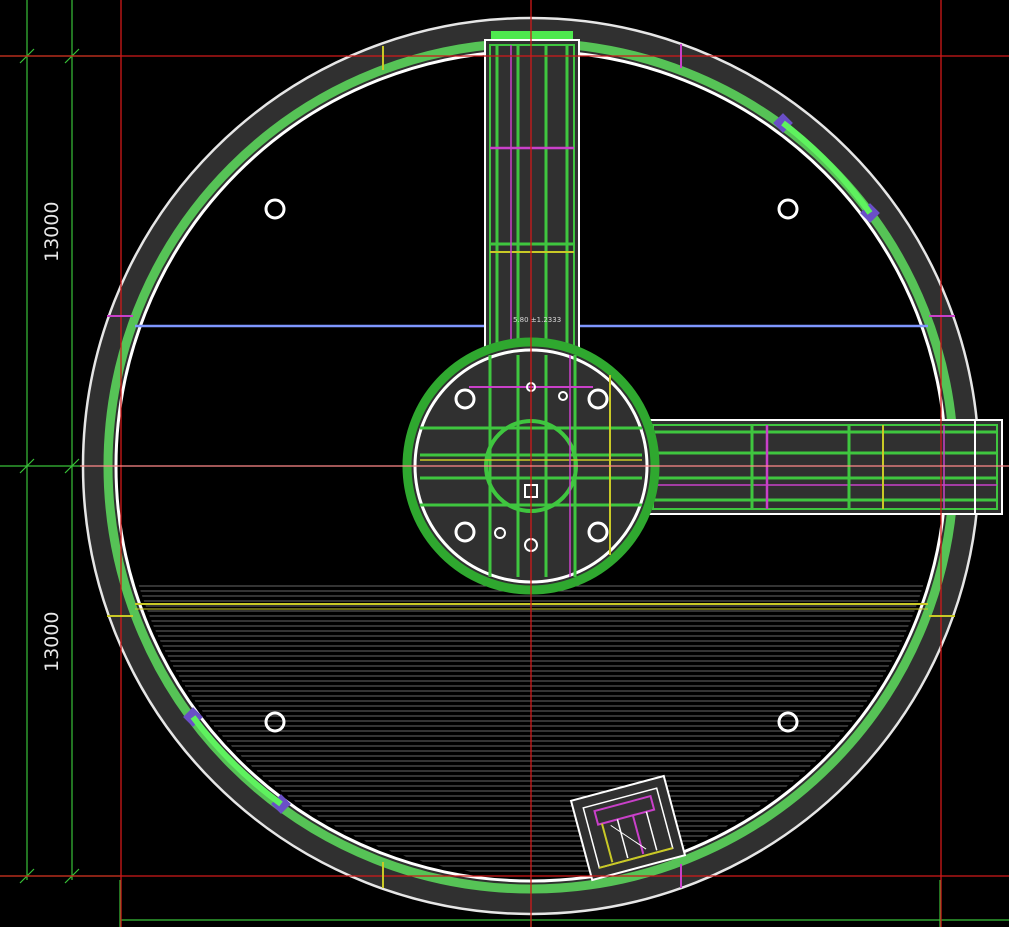 The image size is (1009, 927). Describe the element at coordinates (537, 320) in the screenshot. I see `walkway-annotation: 5.80 ±1.2333` at that location.